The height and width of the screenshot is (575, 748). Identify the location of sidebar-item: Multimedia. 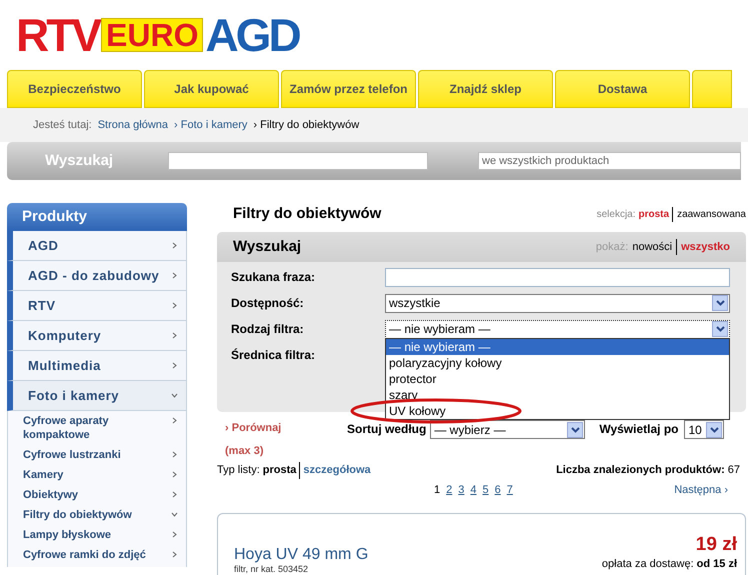
(97, 366).